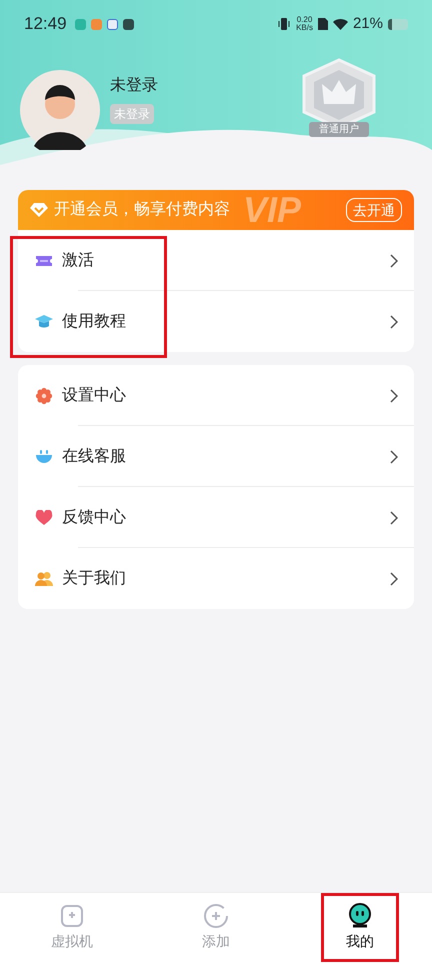  I want to click on menu-item-label: 使用教程, so click(94, 322).